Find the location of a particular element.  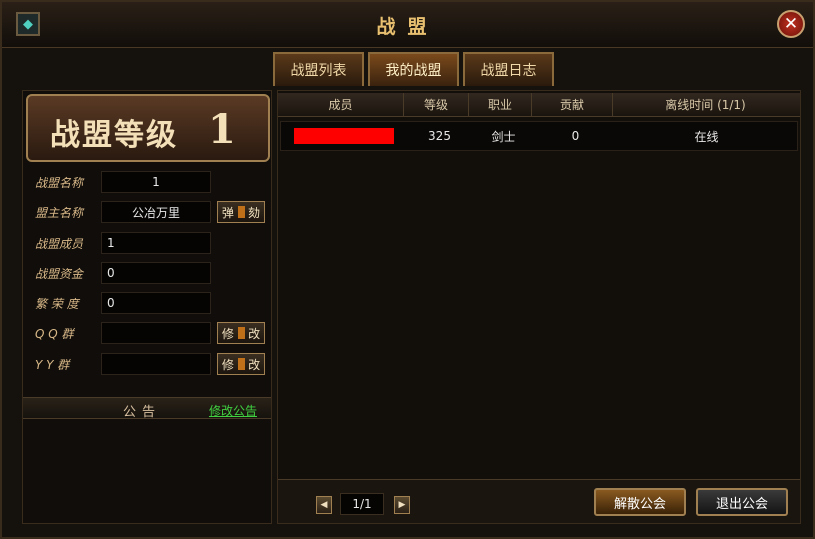

tab-guild-list: 战盟列表 is located at coordinates (318, 69).